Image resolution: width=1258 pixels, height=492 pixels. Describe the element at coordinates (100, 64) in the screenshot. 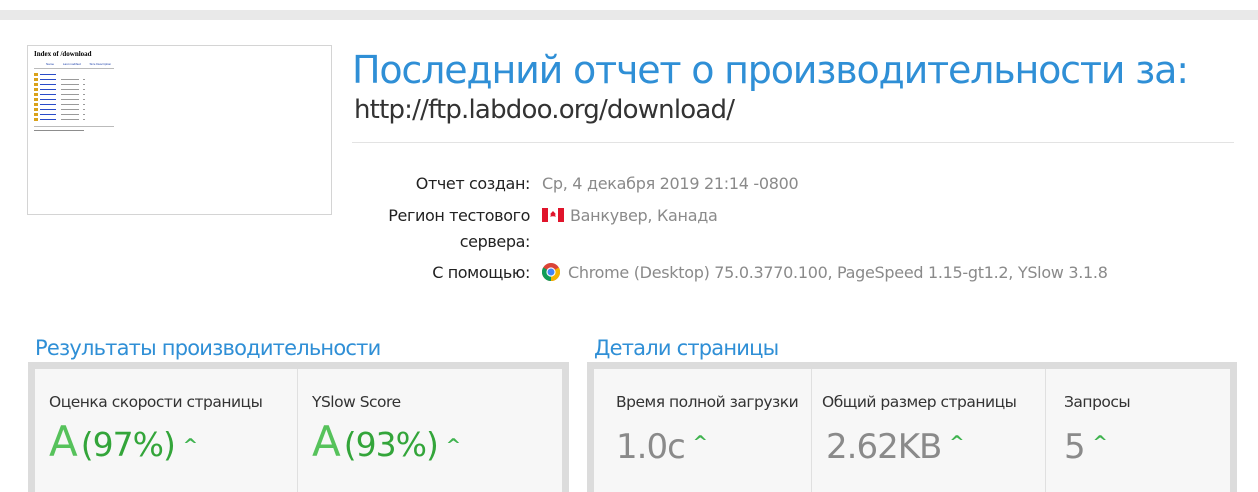

I see `thumbnail-header-size: Size Description` at that location.